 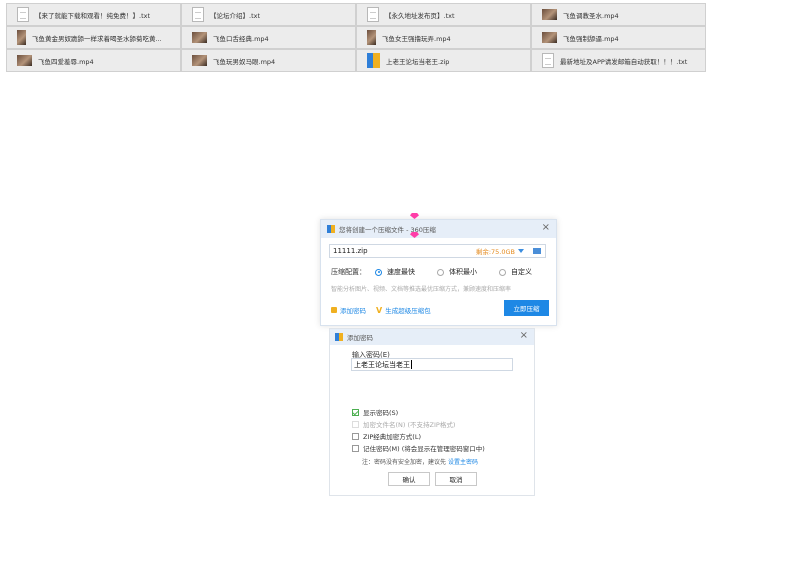 I want to click on config-label: 压缩配置：, so click(x=348, y=272).